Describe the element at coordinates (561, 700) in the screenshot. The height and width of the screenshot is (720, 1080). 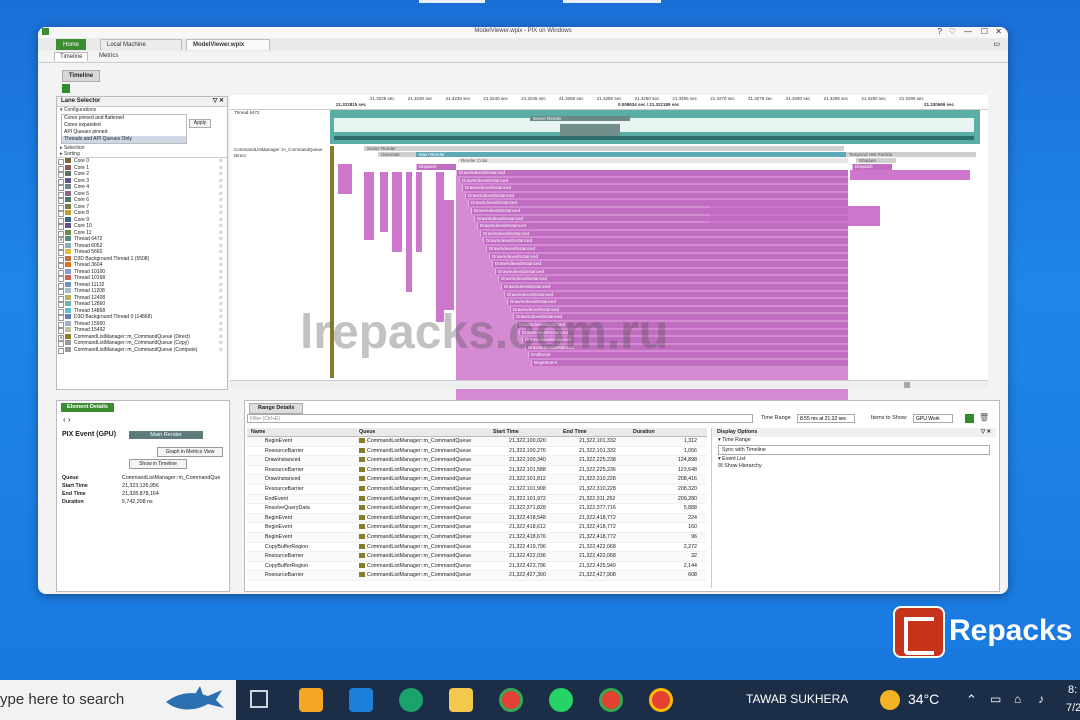
I see `whatsapp-icon` at that location.